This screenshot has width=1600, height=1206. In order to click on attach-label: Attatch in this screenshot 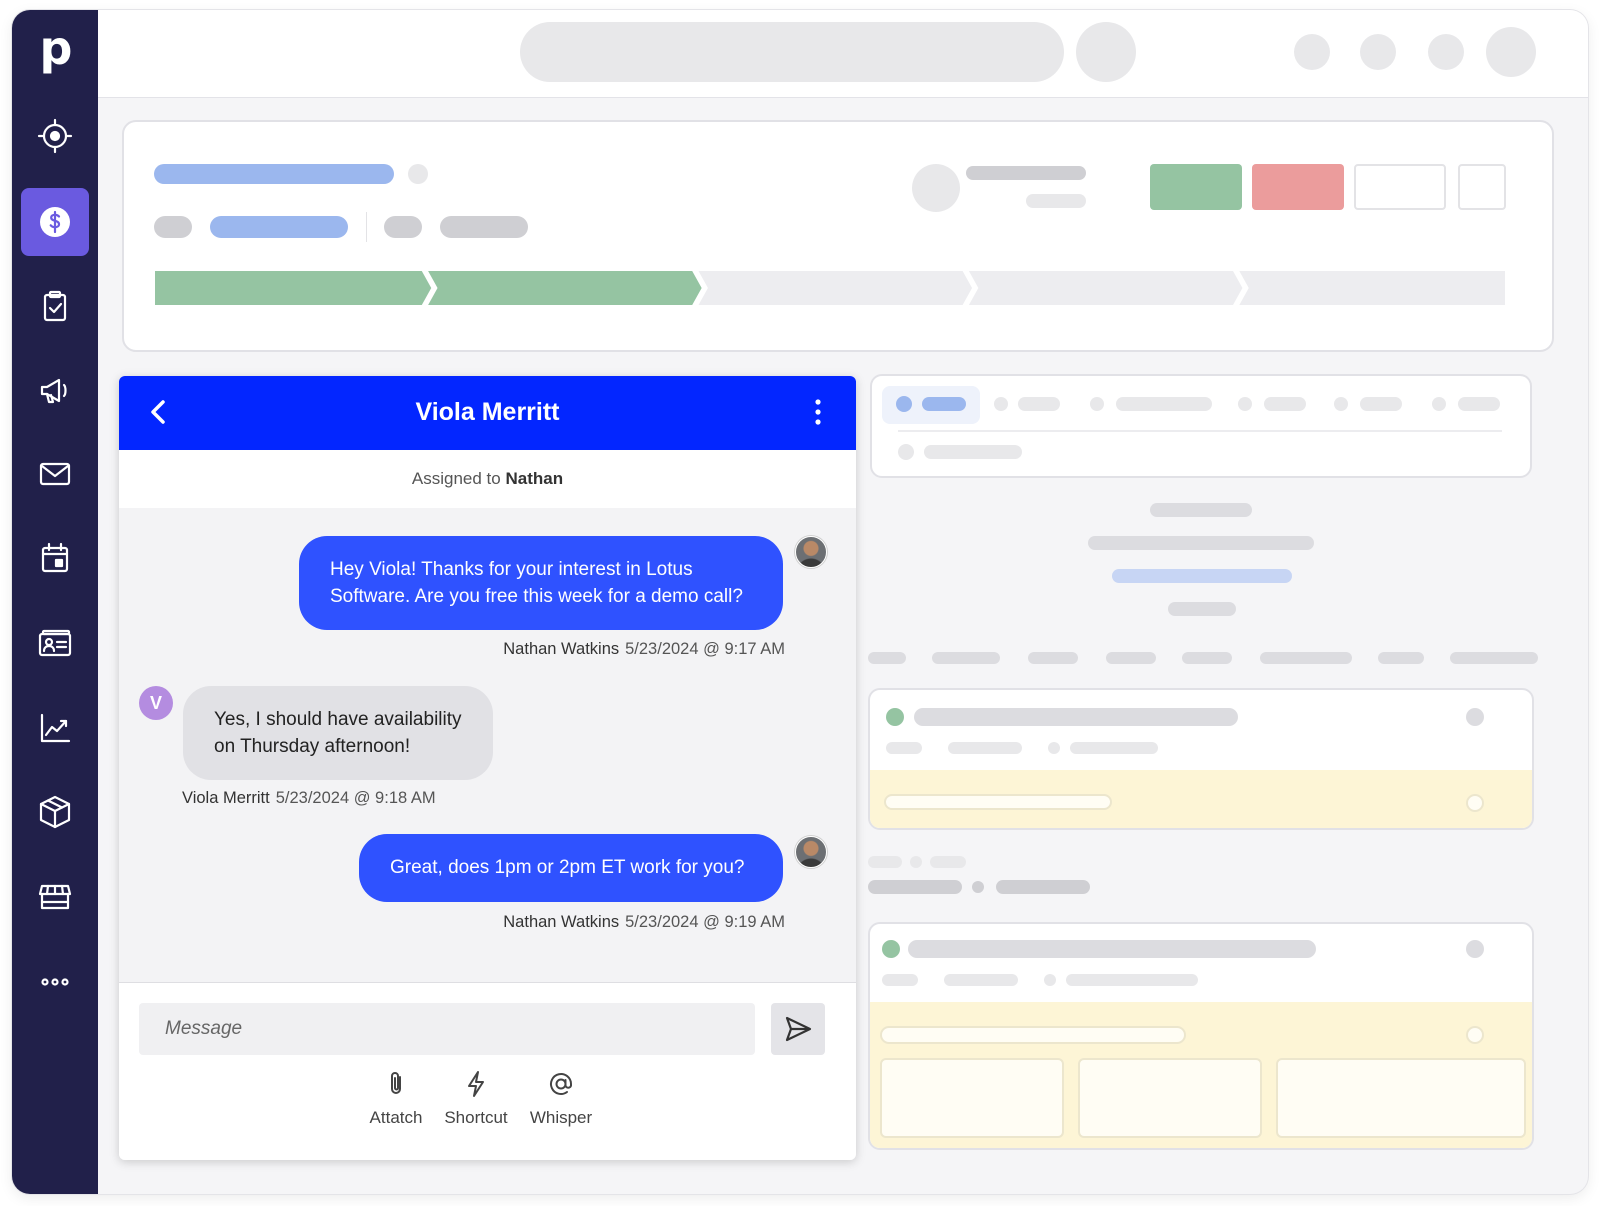, I will do `click(396, 1117)`.